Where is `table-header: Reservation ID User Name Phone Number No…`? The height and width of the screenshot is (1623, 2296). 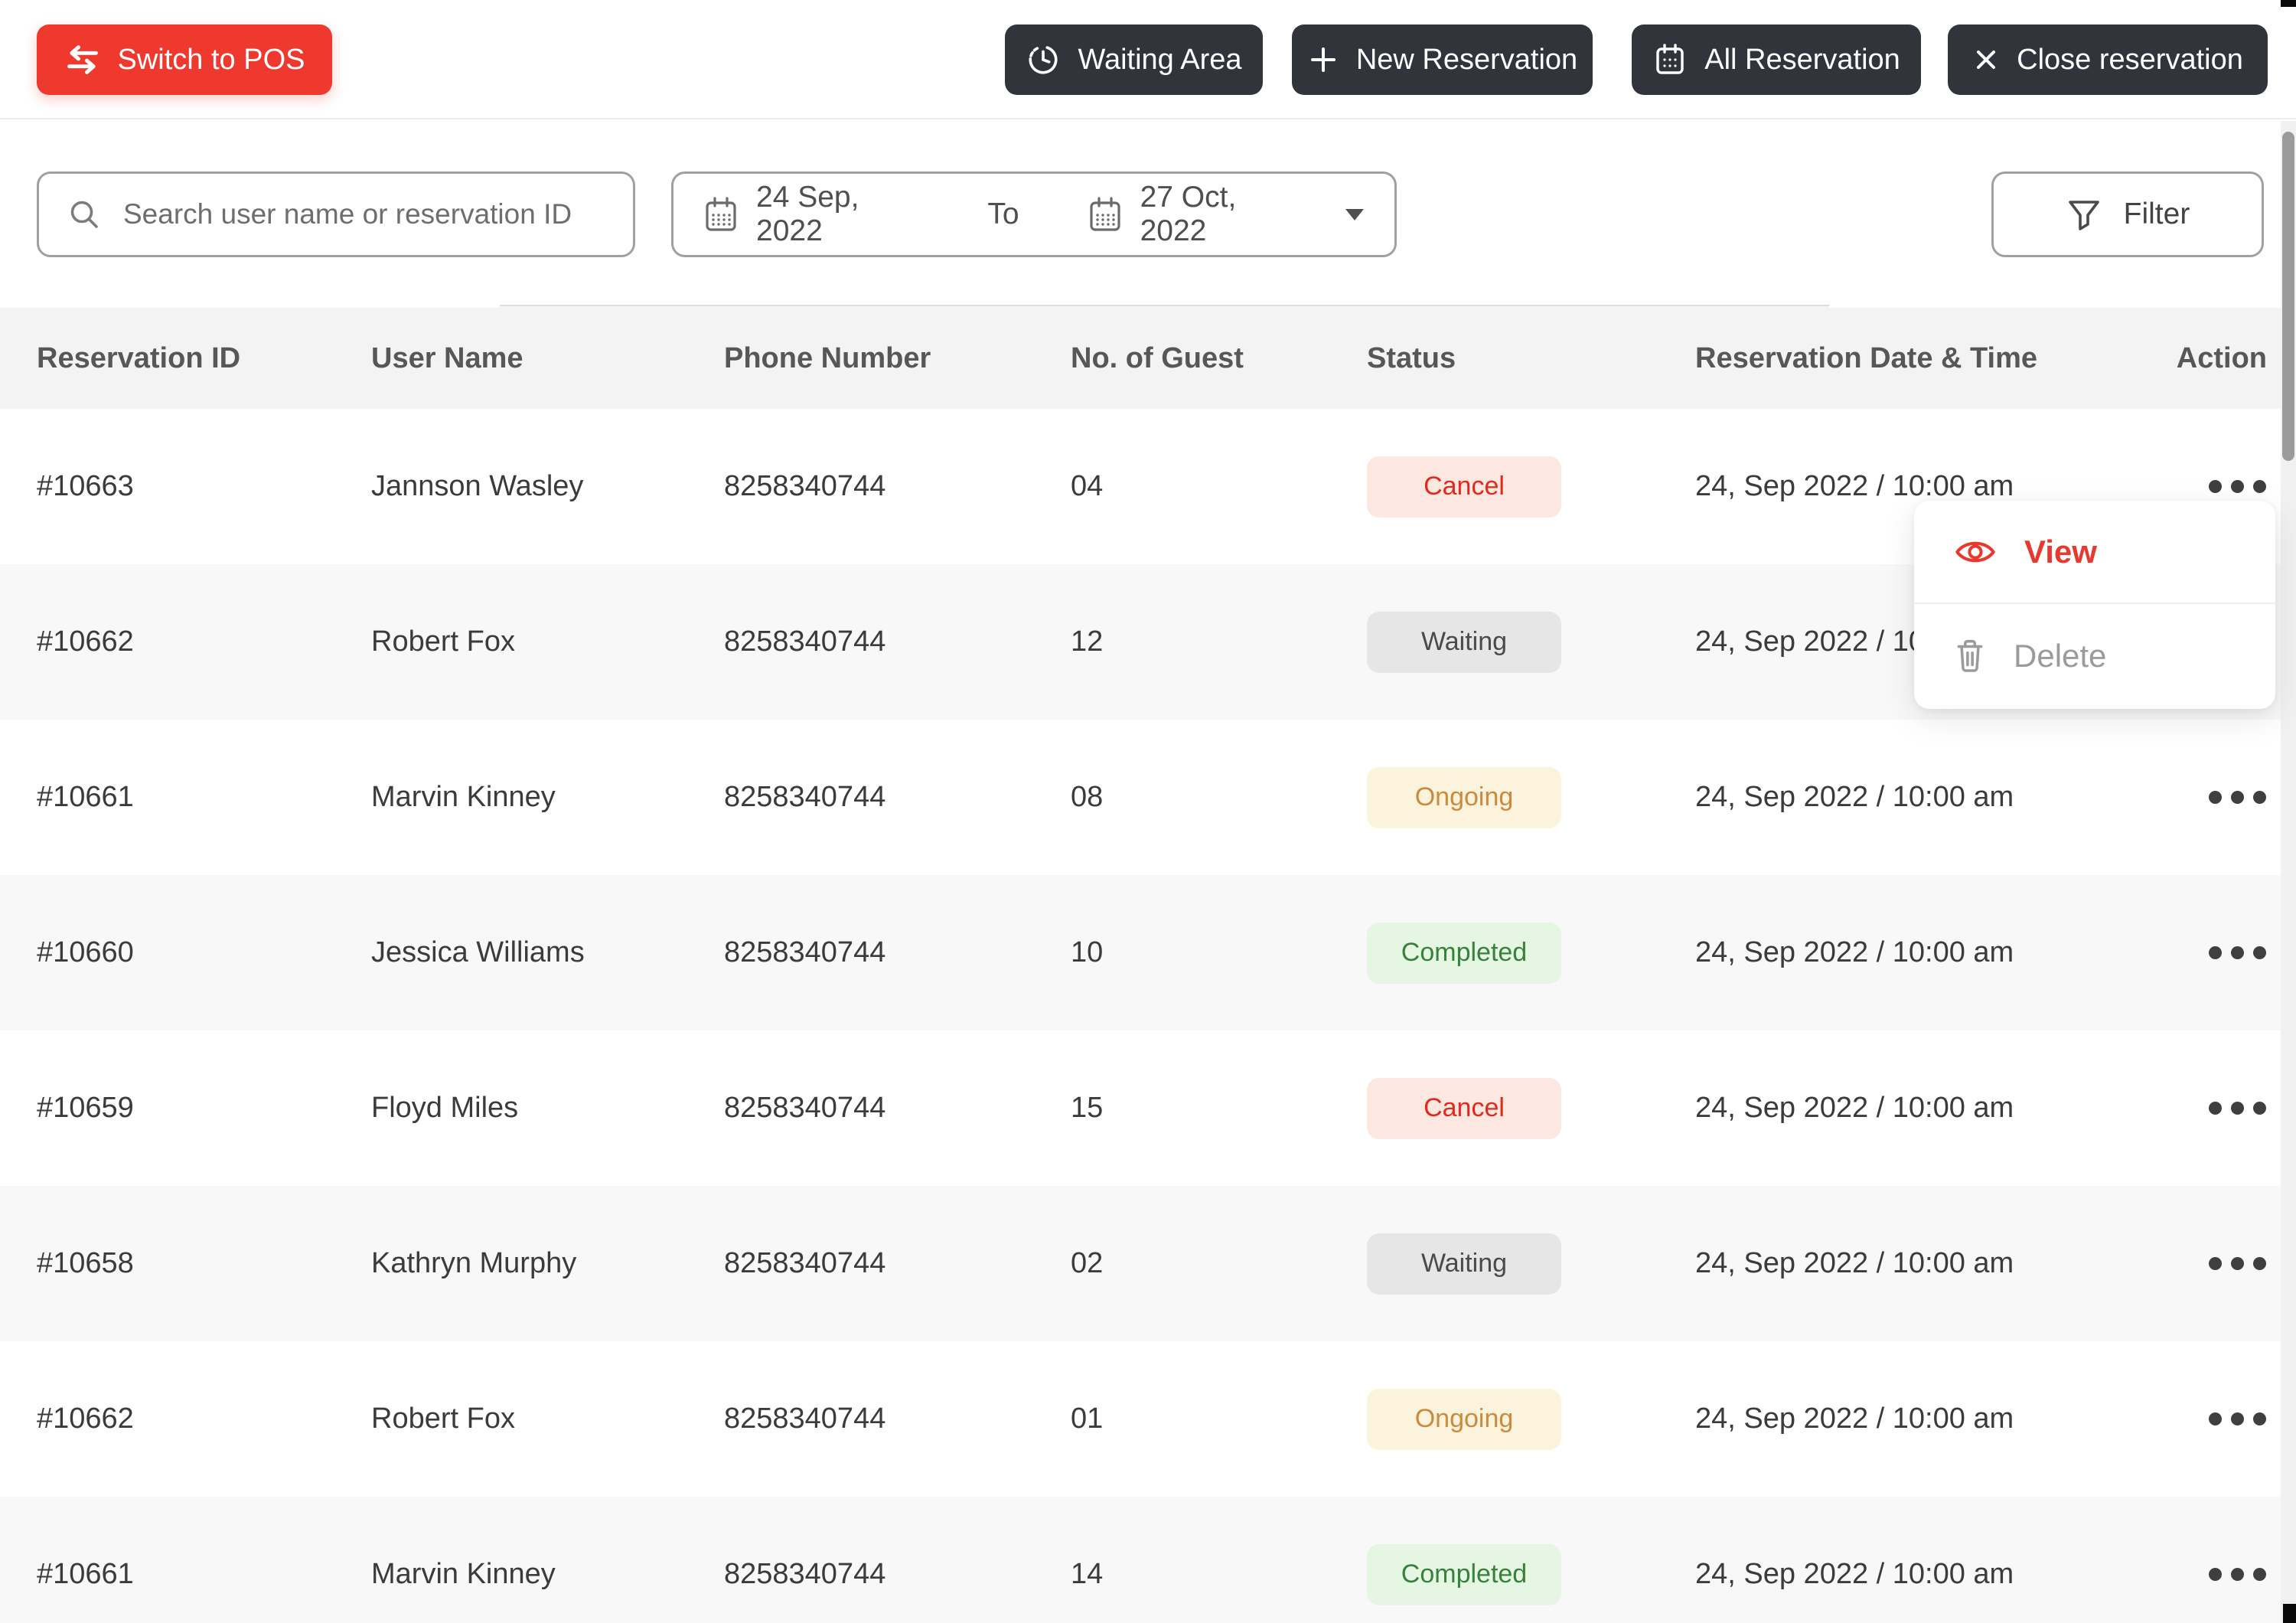 table-header: Reservation ID User Name Phone Number No… is located at coordinates (1148, 358).